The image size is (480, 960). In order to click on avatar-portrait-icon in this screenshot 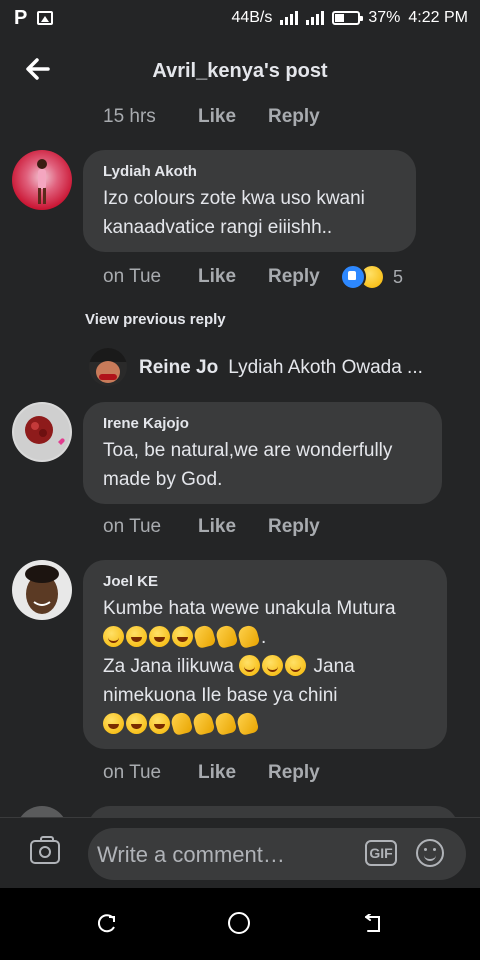, I will do `click(42, 589)`.